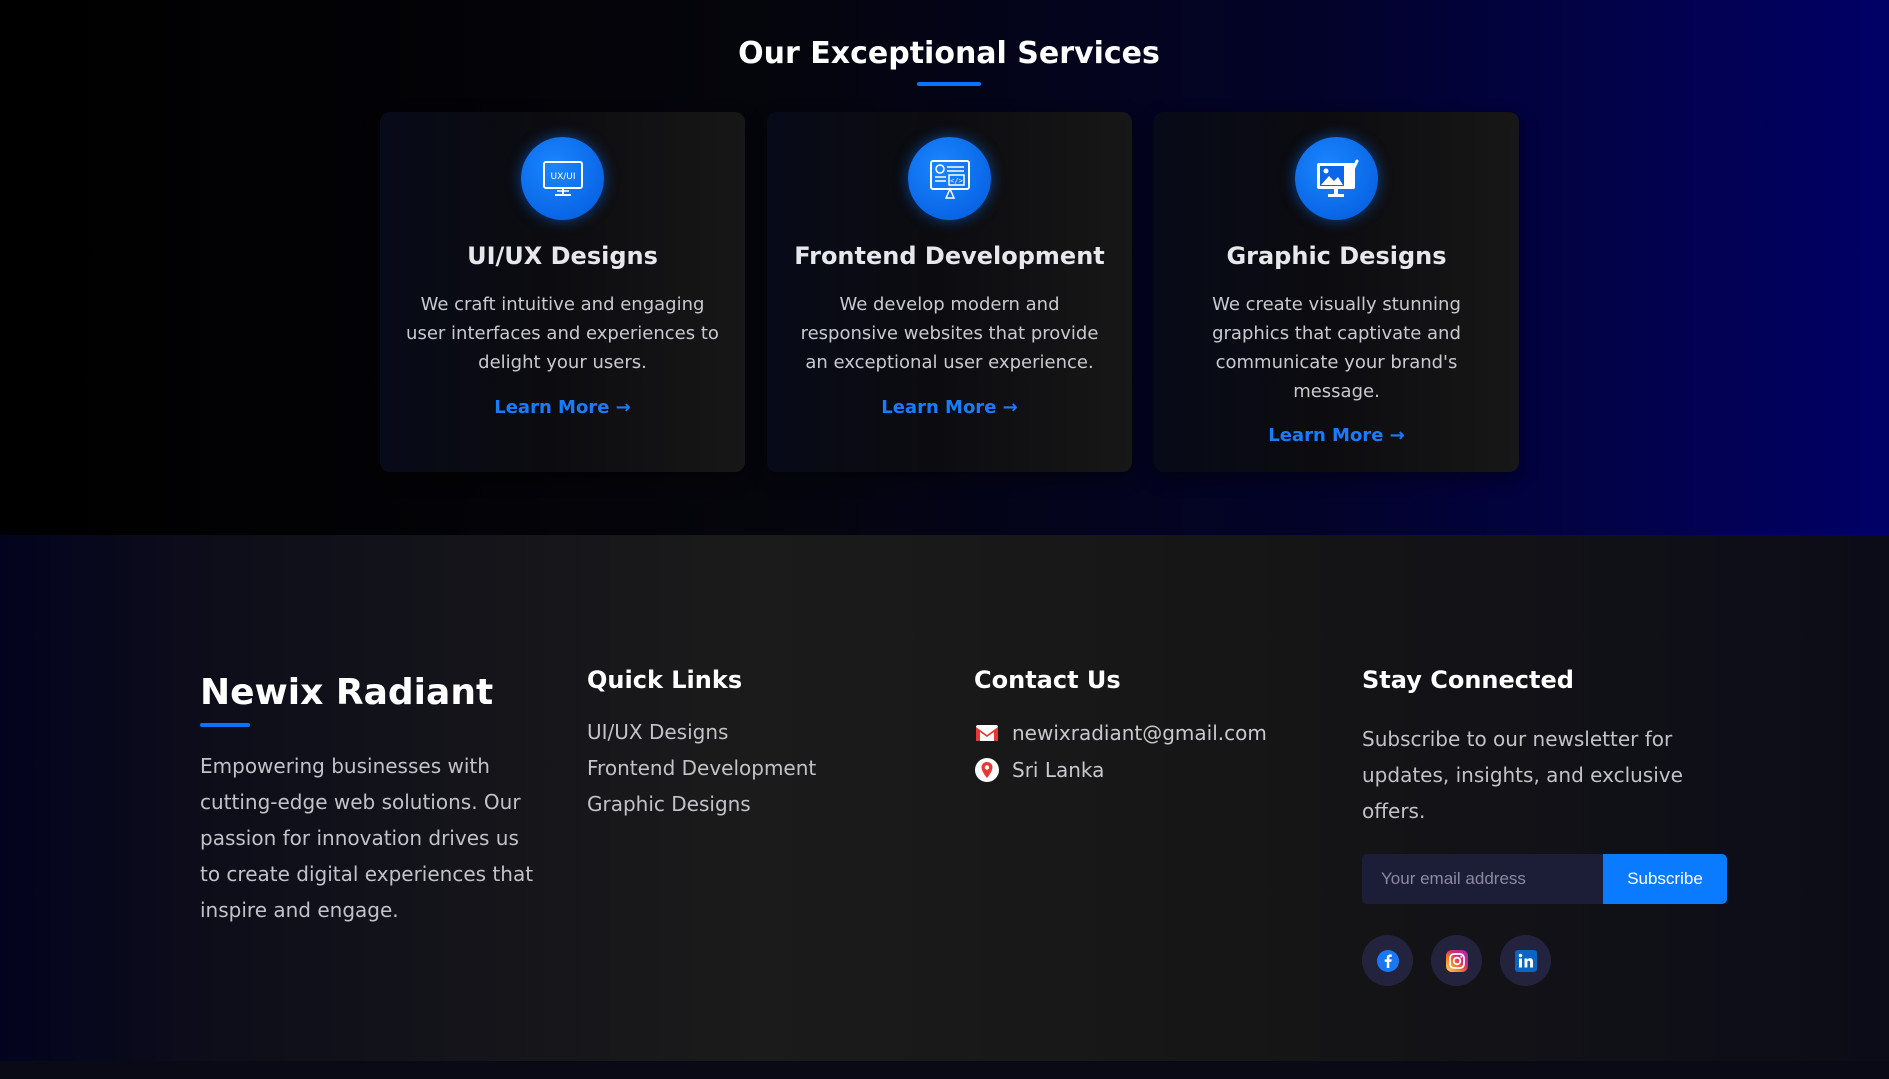 This screenshot has width=1889, height=1079. Describe the element at coordinates (949, 84) in the screenshot. I see `title-underline` at that location.